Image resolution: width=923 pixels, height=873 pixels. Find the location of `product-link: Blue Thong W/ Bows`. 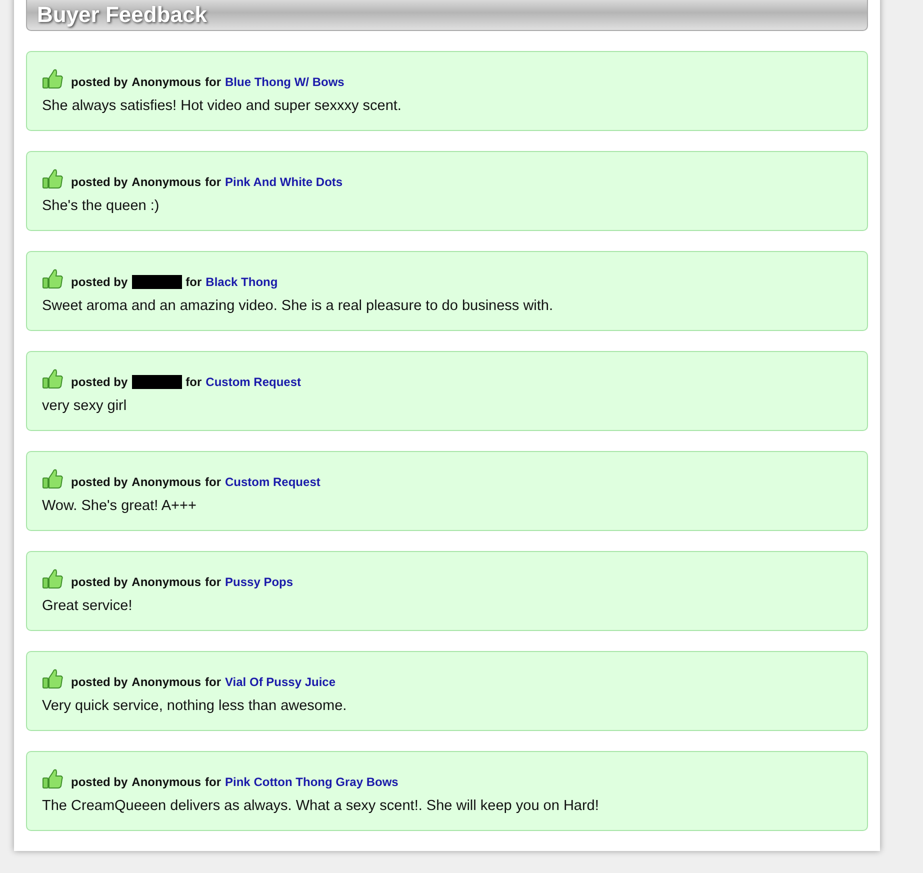

product-link: Blue Thong W/ Bows is located at coordinates (284, 82).